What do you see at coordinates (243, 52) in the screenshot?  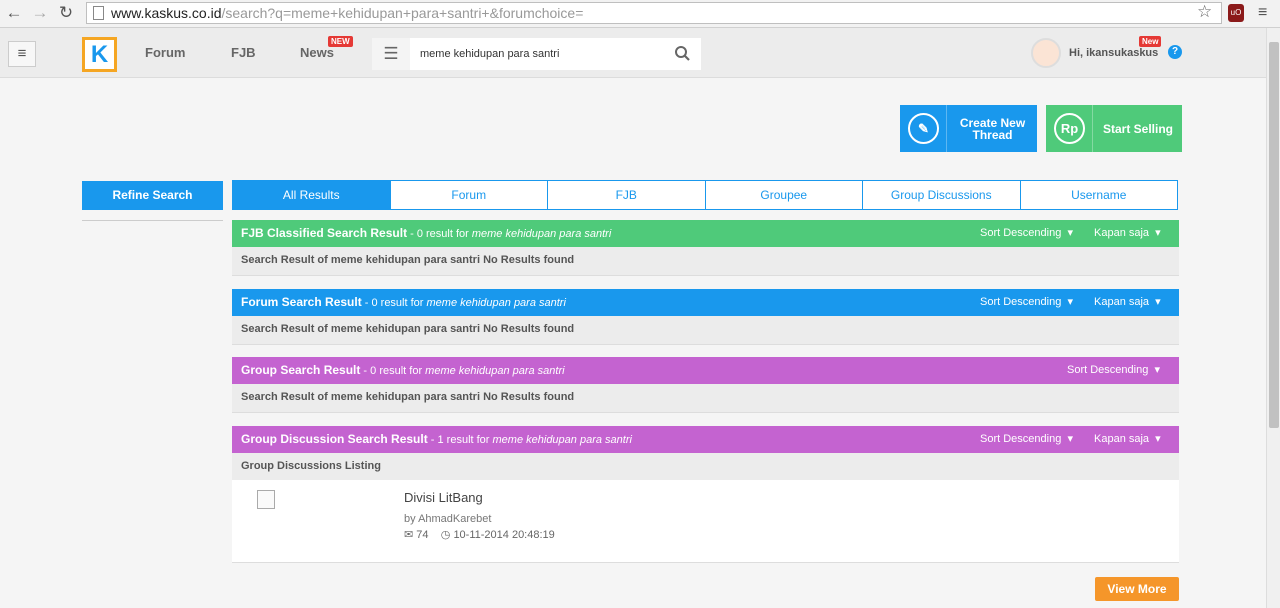 I see `nav-fjb: FJB` at bounding box center [243, 52].